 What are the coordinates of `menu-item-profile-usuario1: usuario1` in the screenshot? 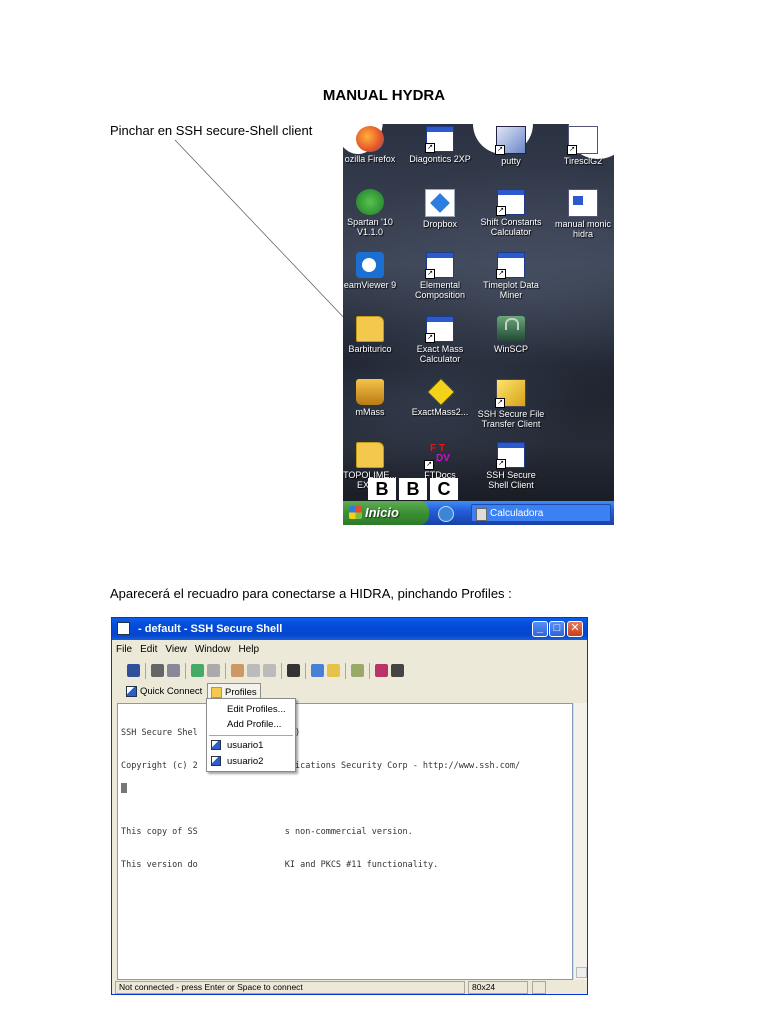 It's located at (251, 745).